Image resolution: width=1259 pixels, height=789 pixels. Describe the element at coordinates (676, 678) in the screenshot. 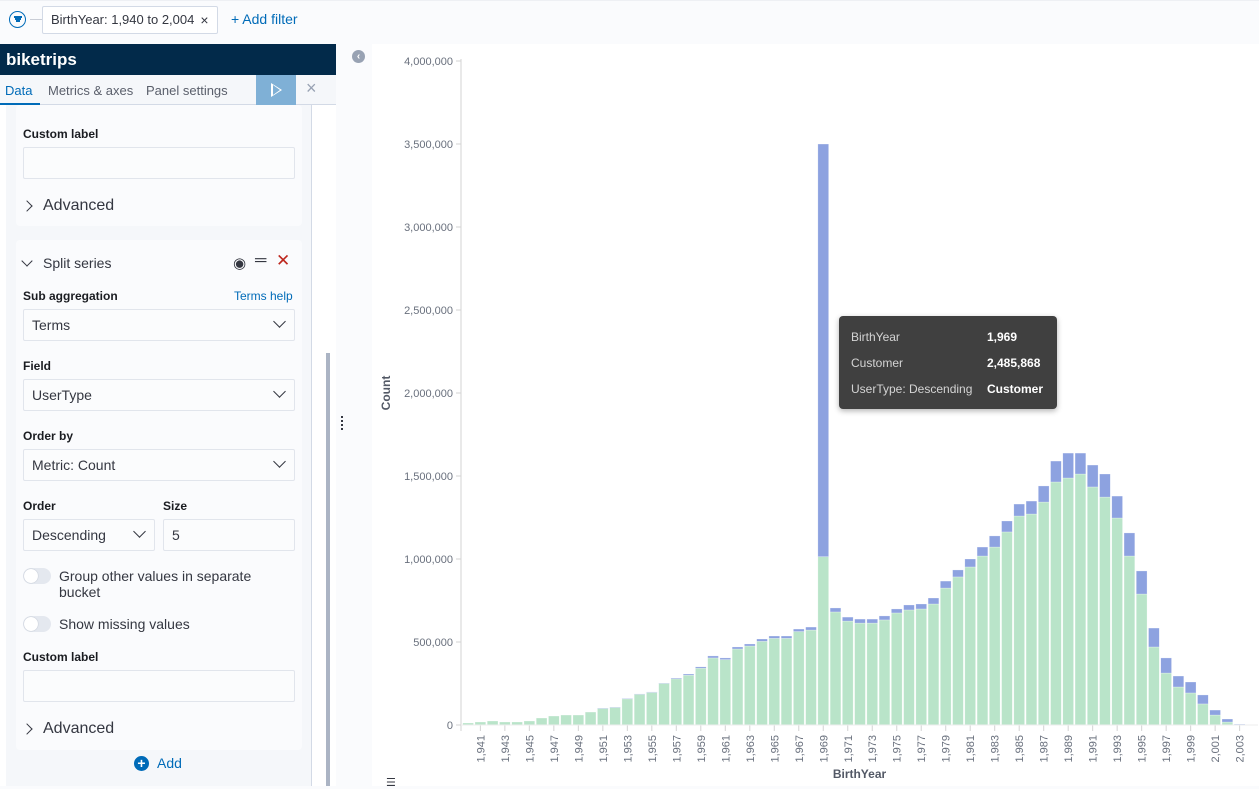

I see `bar-customer-1957` at that location.